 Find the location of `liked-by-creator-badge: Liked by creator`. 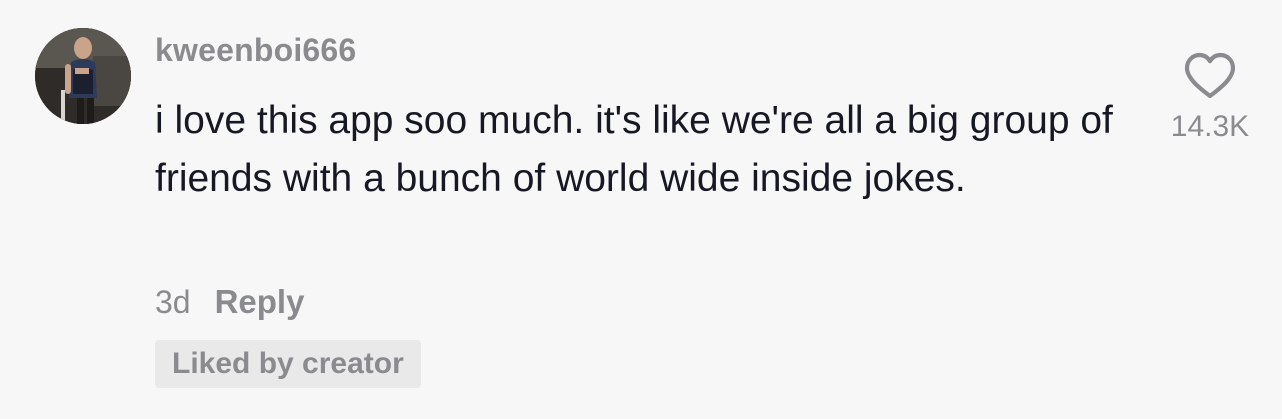

liked-by-creator-badge: Liked by creator is located at coordinates (288, 364).